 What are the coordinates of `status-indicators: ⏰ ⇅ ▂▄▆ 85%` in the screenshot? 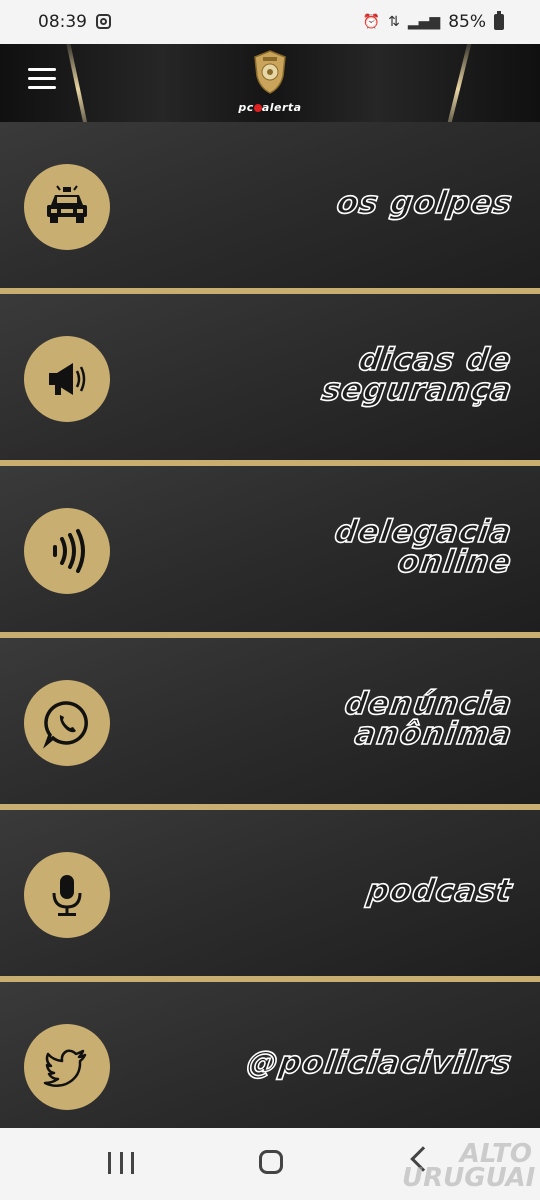 It's located at (433, 21).